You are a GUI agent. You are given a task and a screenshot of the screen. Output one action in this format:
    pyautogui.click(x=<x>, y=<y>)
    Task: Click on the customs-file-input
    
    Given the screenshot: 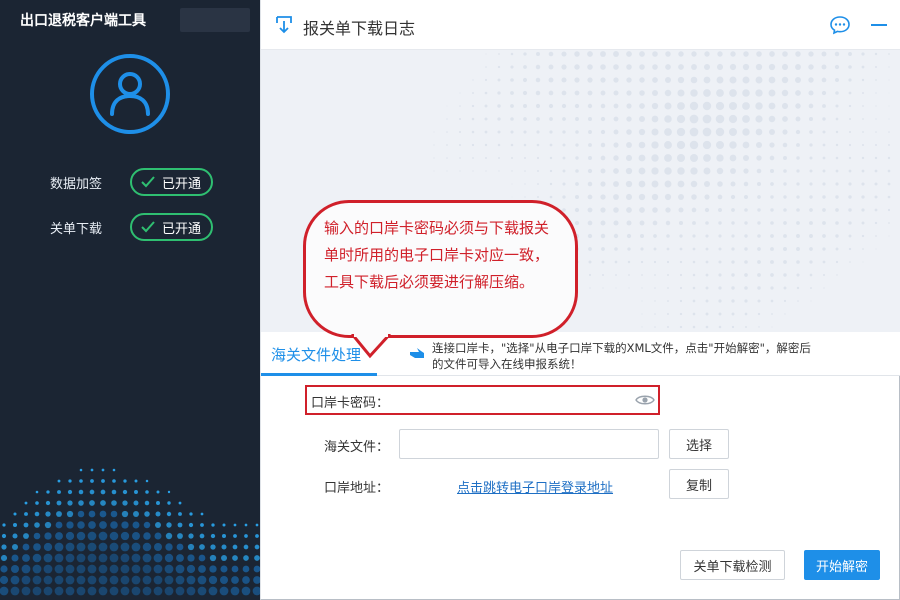 What is the action you would take?
    pyautogui.click(x=529, y=444)
    